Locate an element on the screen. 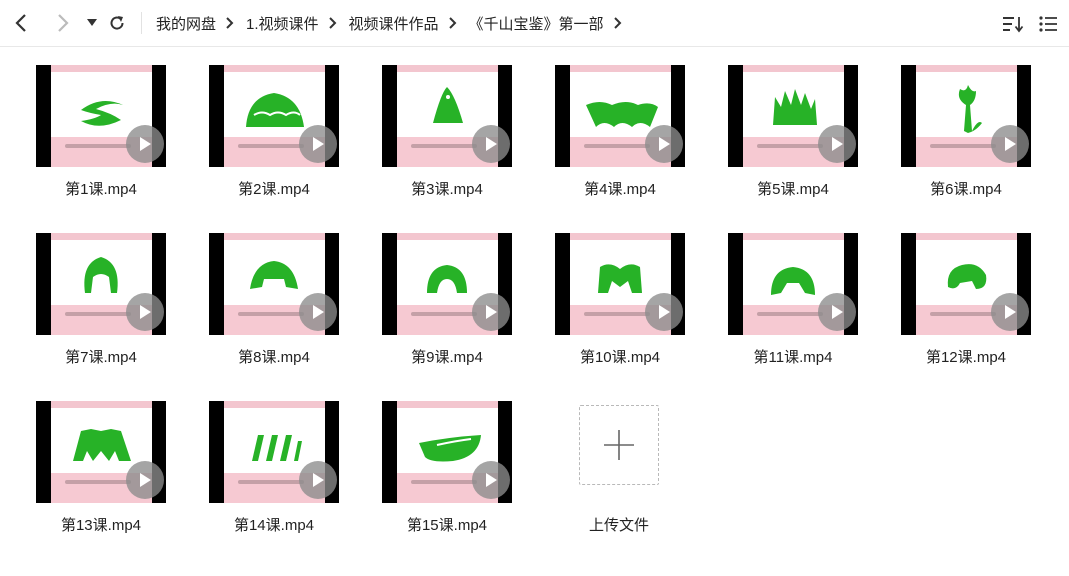  breadcrumb: 我的网盘 1.视频课件 视频课件作品 《千山宝鉴》第一部 is located at coordinates (395, 23).